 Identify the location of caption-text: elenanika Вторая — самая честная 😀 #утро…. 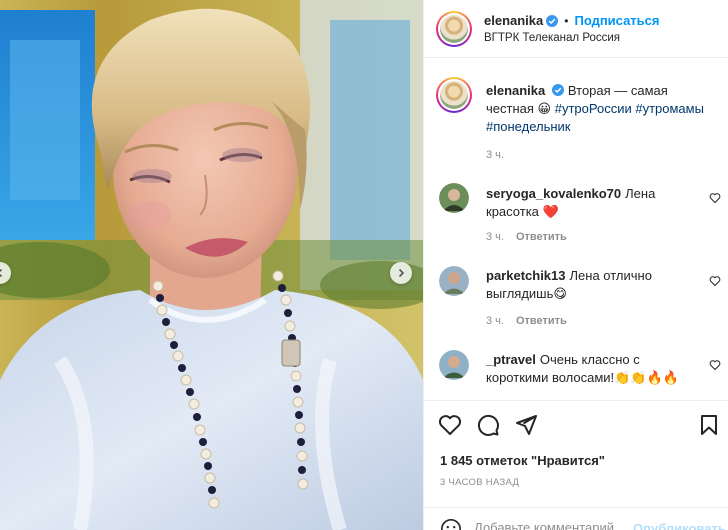
(600, 109).